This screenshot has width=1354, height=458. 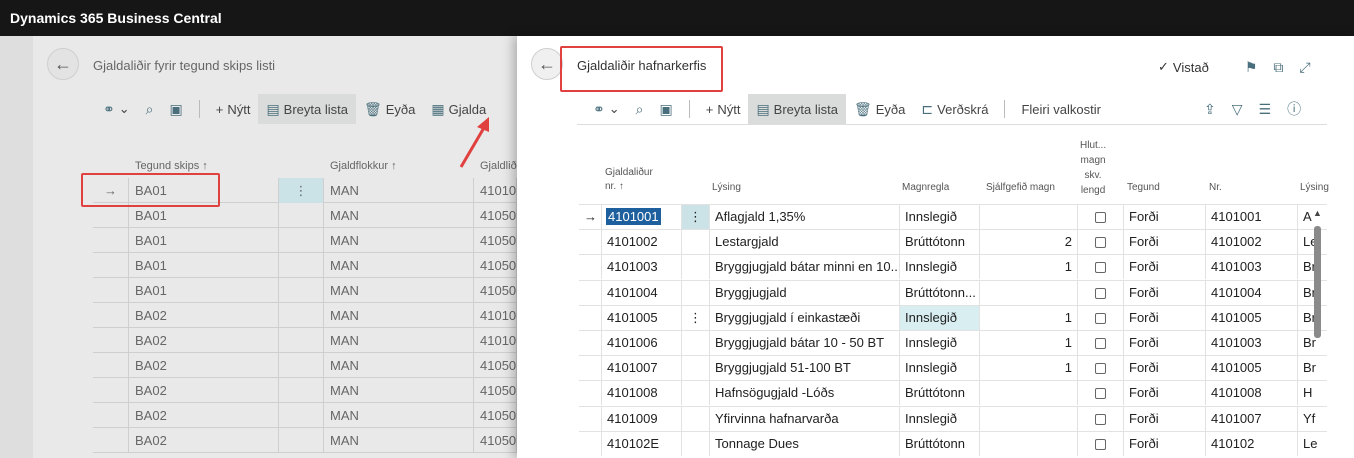 What do you see at coordinates (590, 293) in the screenshot?
I see `row-arrow-icon` at bounding box center [590, 293].